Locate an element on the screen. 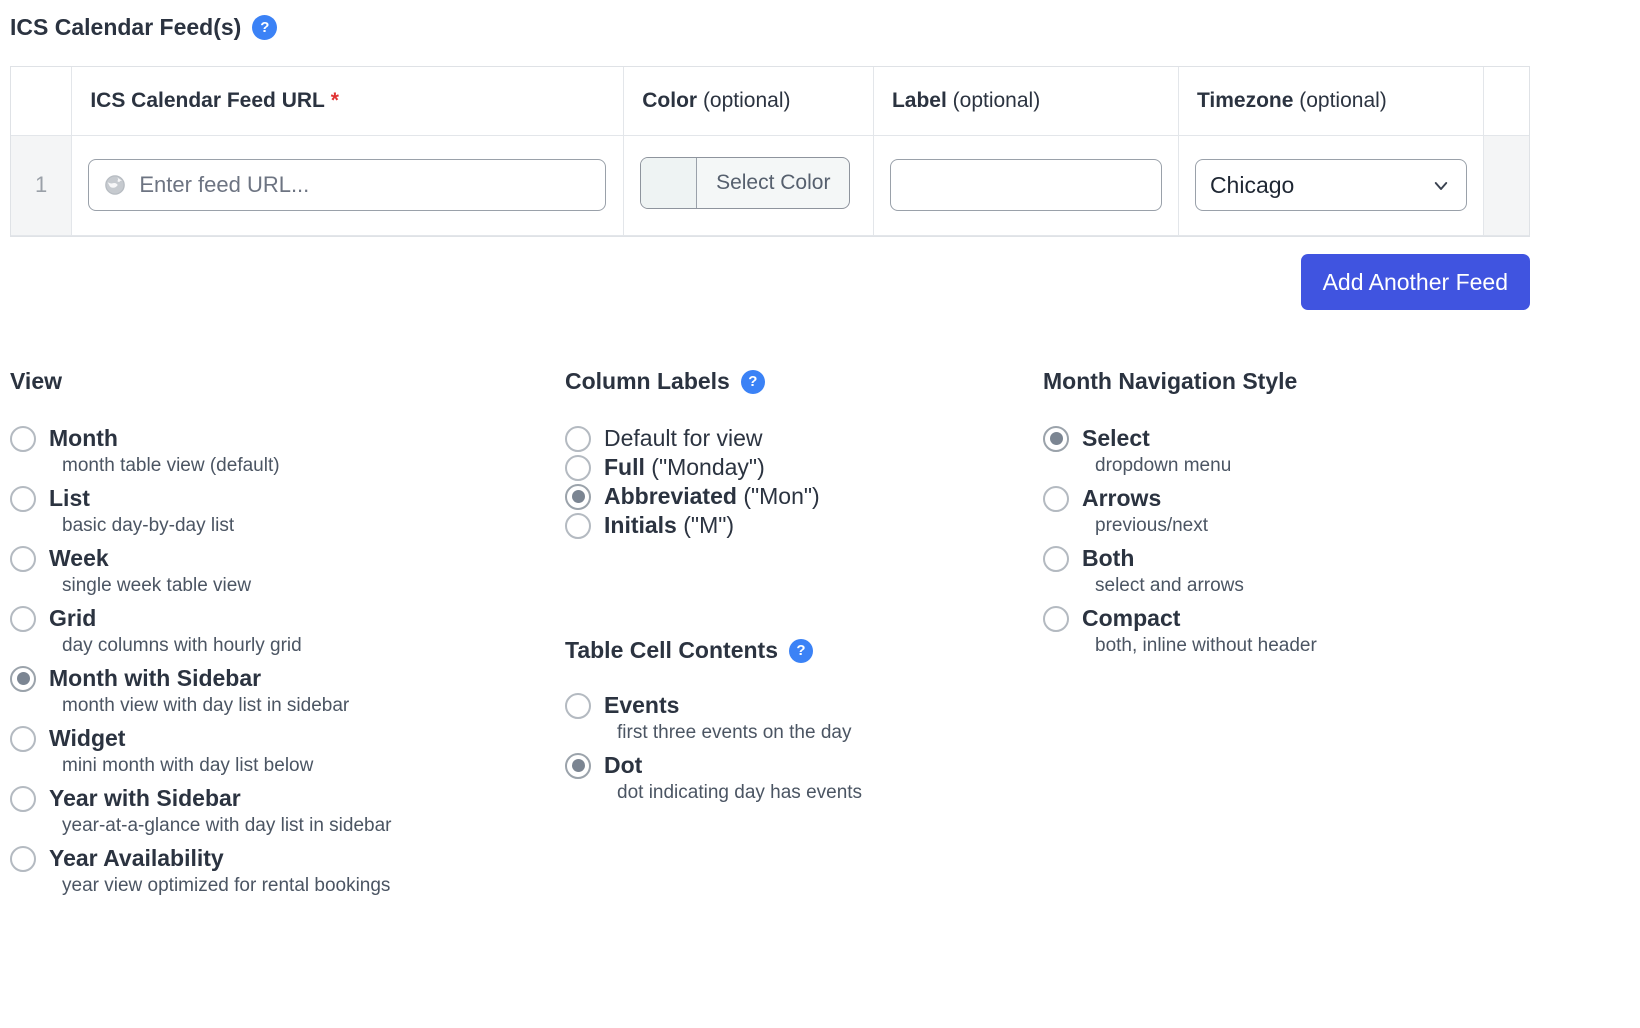  feeds-section-title: ICS Calendar Feed(s) ? is located at coordinates (144, 27).